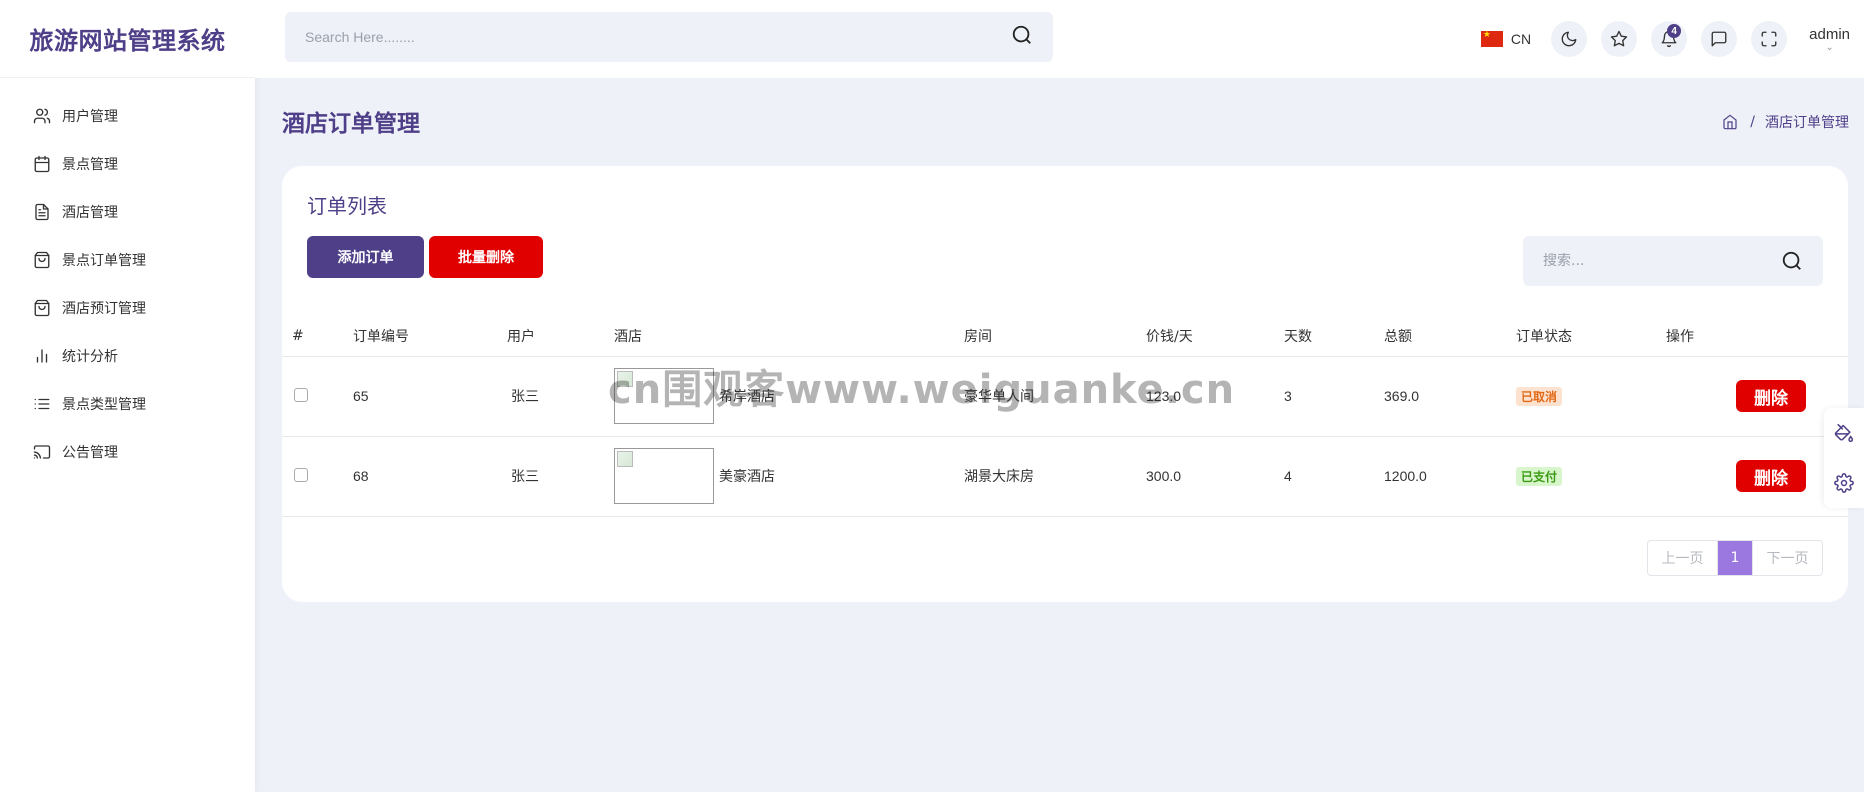 Image resolution: width=1864 pixels, height=792 pixels. I want to click on breadcrumb-current: 酒店订单管理, so click(1807, 123).